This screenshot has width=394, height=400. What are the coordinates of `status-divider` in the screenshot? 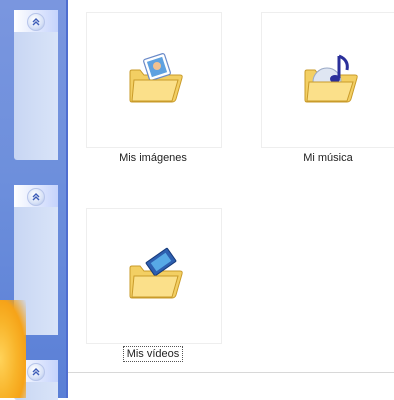 It's located at (231, 372).